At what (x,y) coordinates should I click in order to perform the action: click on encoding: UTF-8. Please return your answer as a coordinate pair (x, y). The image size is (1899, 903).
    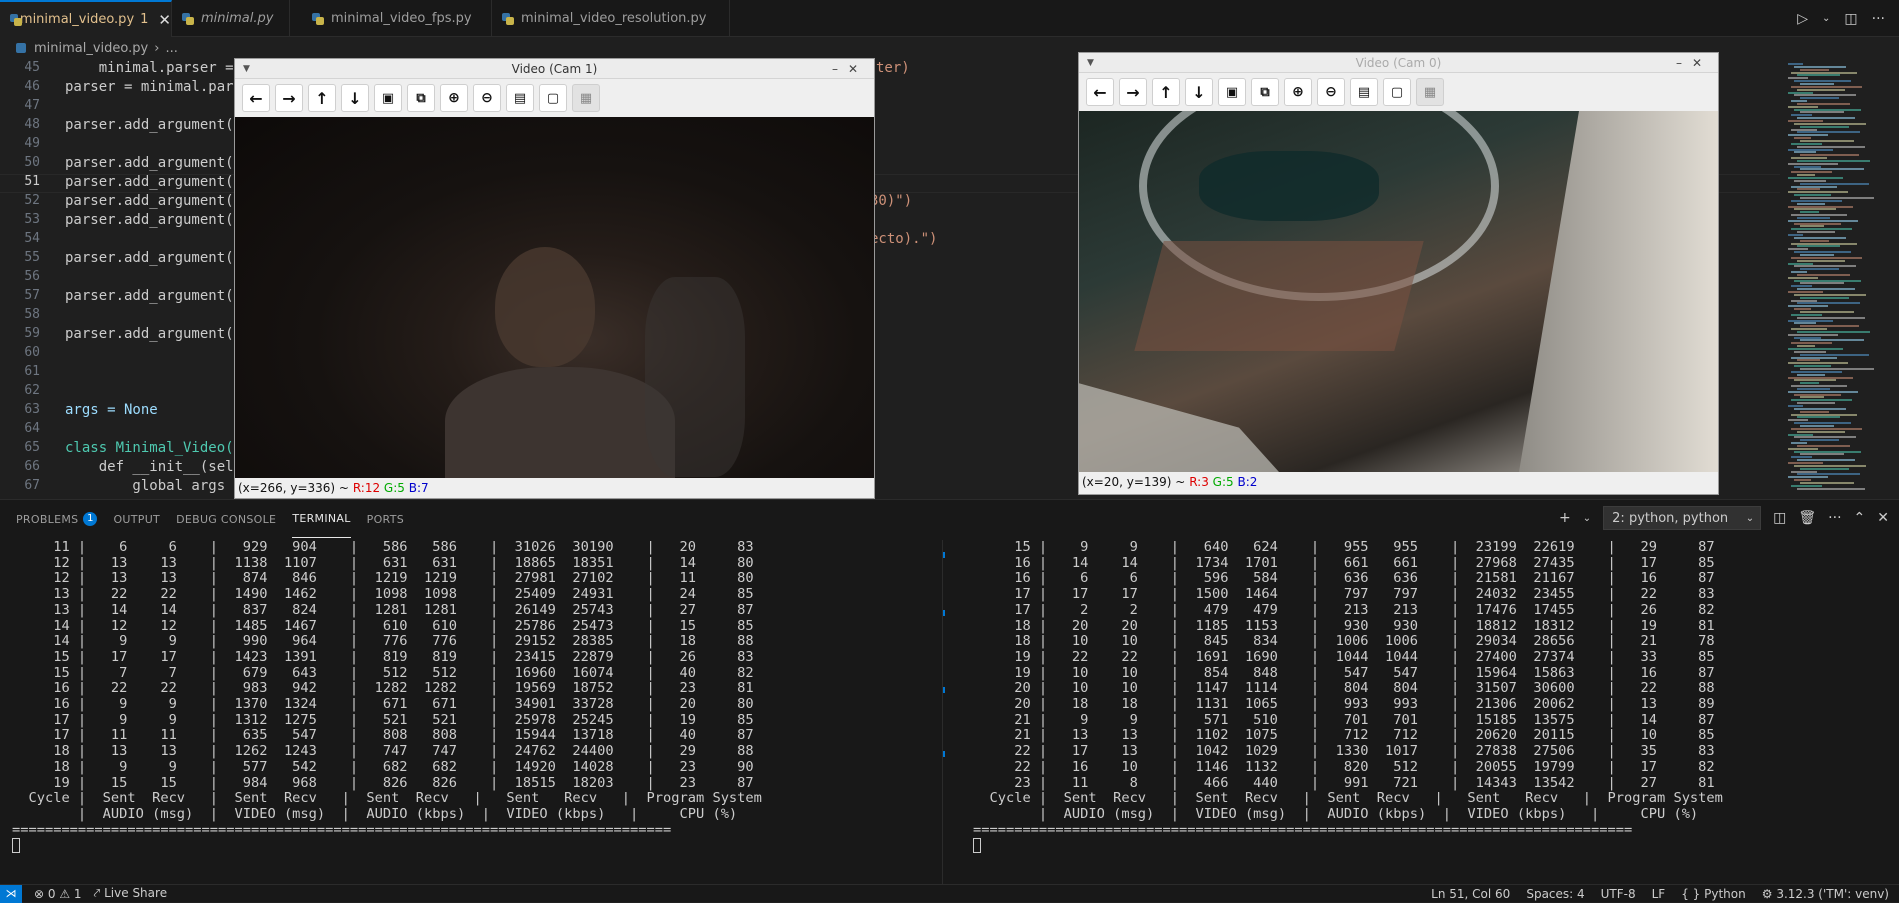
    Looking at the image, I should click on (1618, 894).